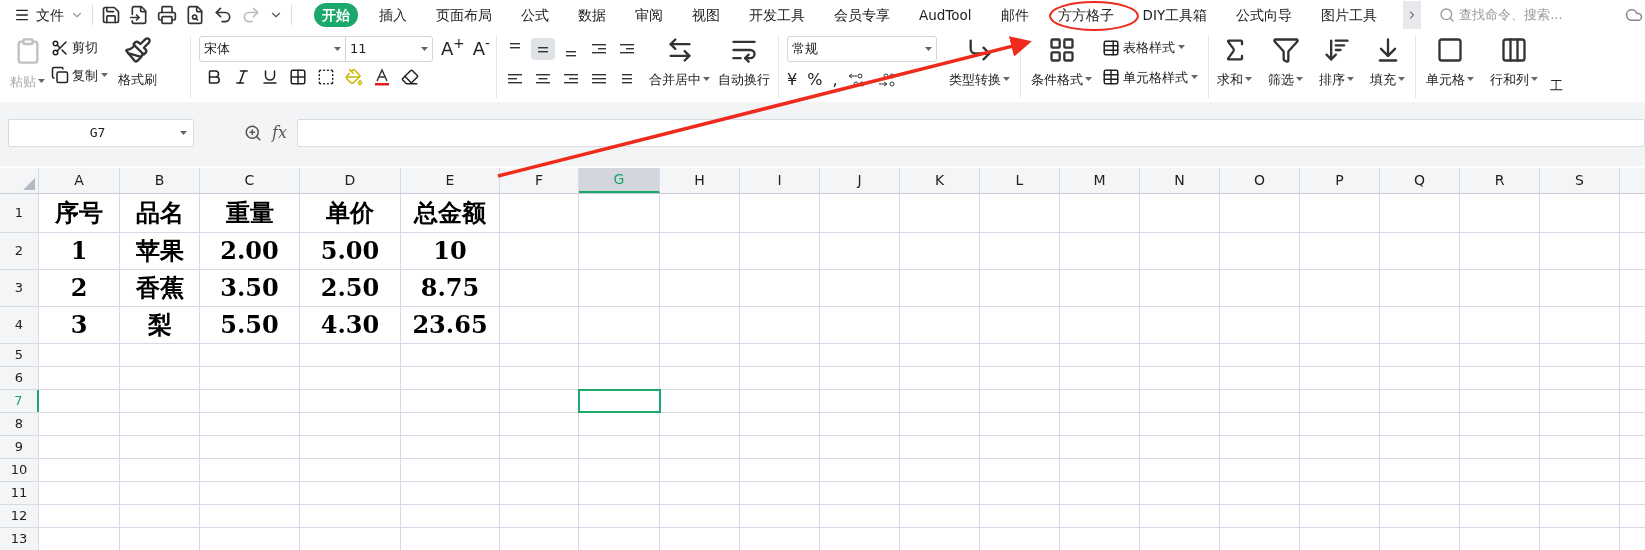  Describe the element at coordinates (1556, 86) in the screenshot. I see `toolbar-label: 工` at that location.